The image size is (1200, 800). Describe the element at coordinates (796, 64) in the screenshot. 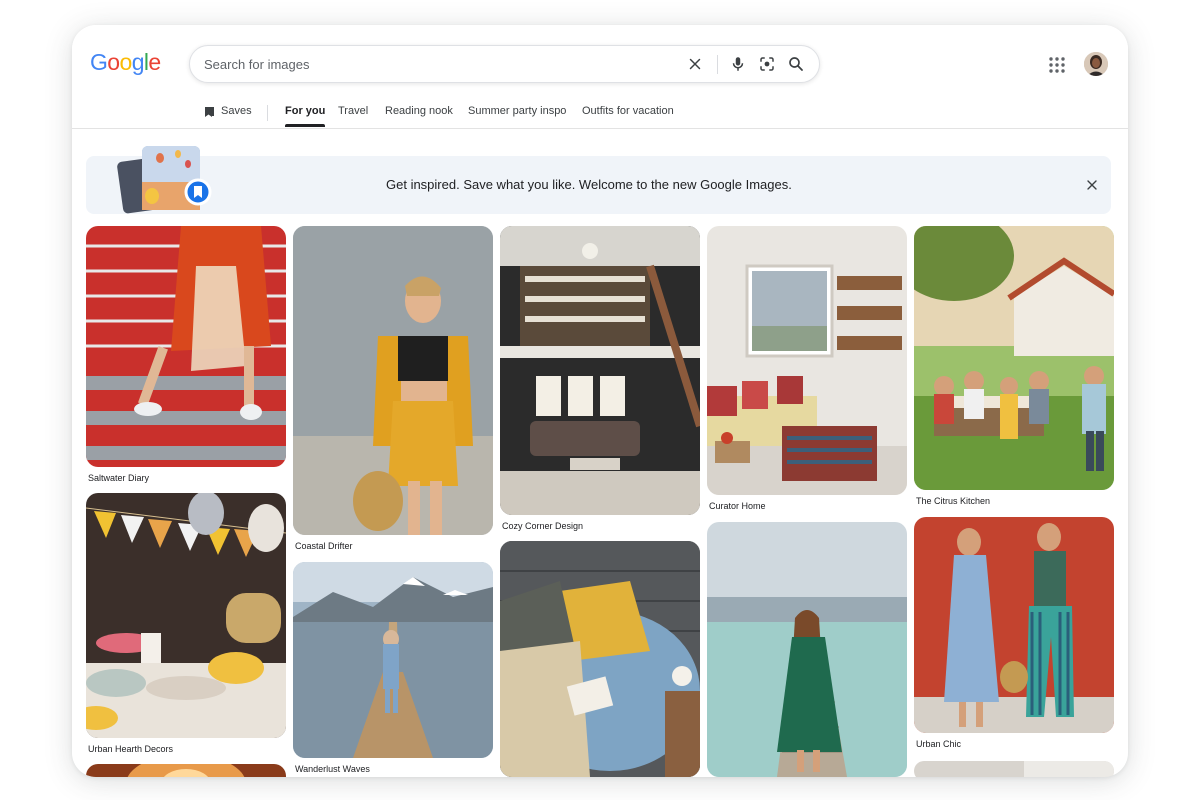

I see `search-icon` at that location.